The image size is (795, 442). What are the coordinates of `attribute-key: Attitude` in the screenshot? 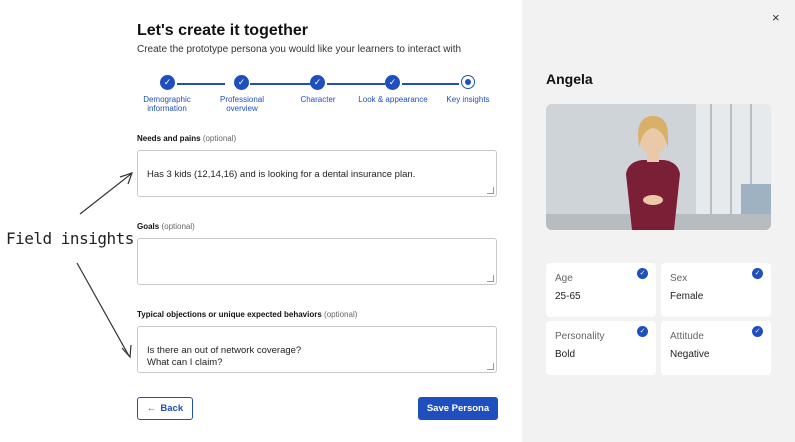 It's located at (687, 336).